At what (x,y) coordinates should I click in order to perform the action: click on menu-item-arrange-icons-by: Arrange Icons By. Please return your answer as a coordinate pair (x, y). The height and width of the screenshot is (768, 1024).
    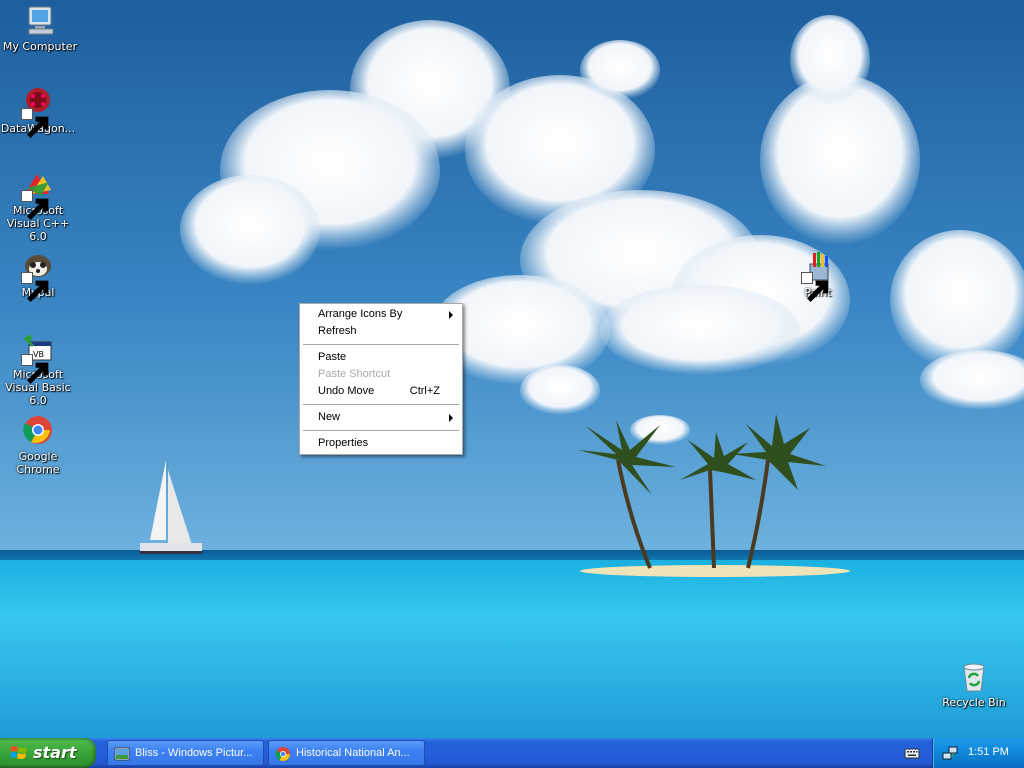
    Looking at the image, I should click on (381, 314).